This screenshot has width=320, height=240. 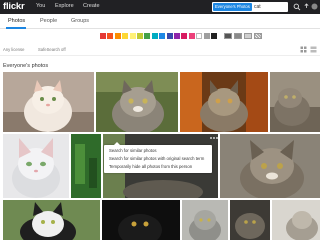 I want to click on photo-cat-outdoors, so click(x=295, y=102).